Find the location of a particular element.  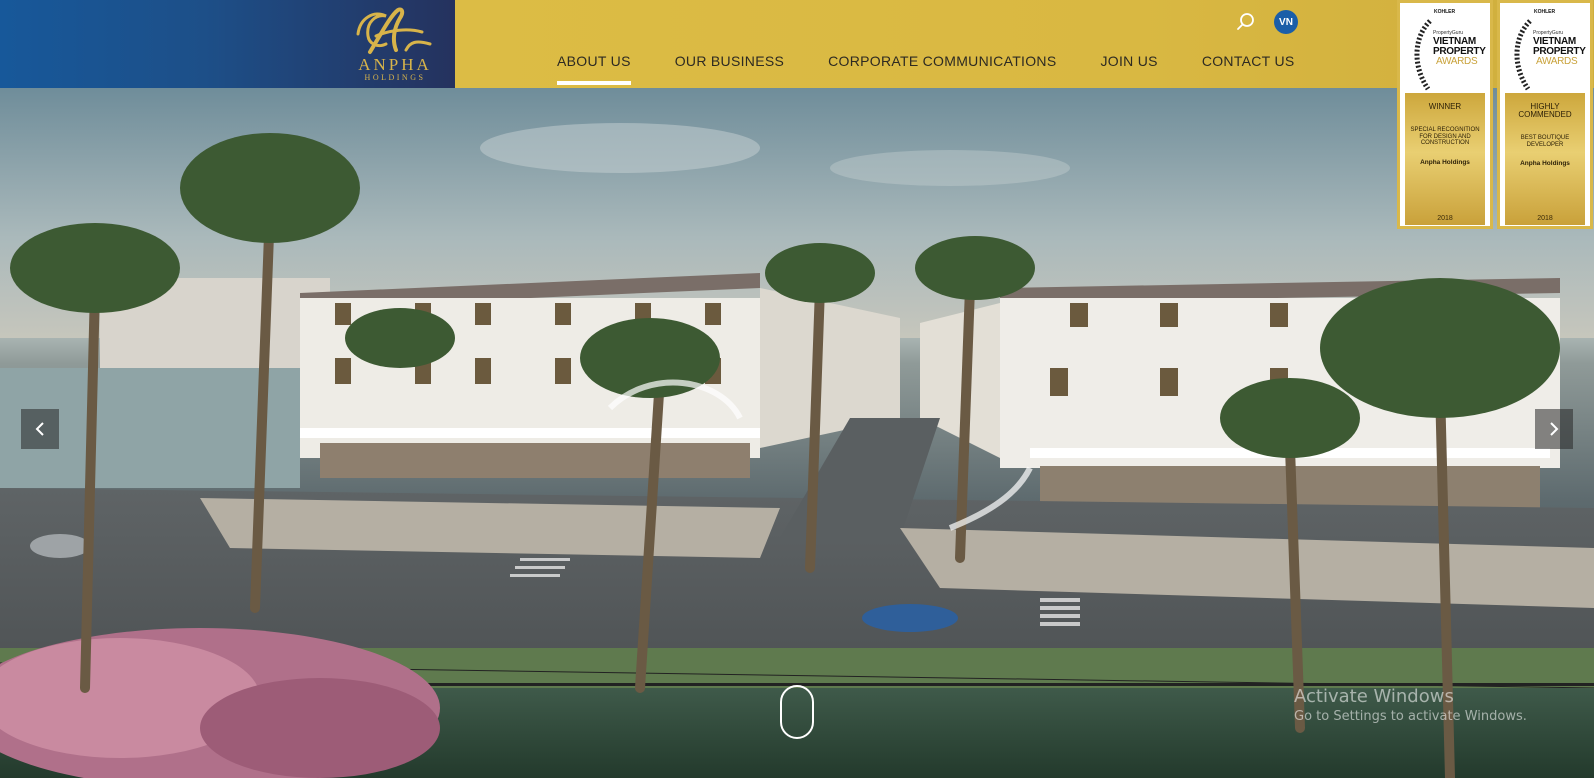

nav-item-our-business: OUR BUSINESS is located at coordinates (729, 61).